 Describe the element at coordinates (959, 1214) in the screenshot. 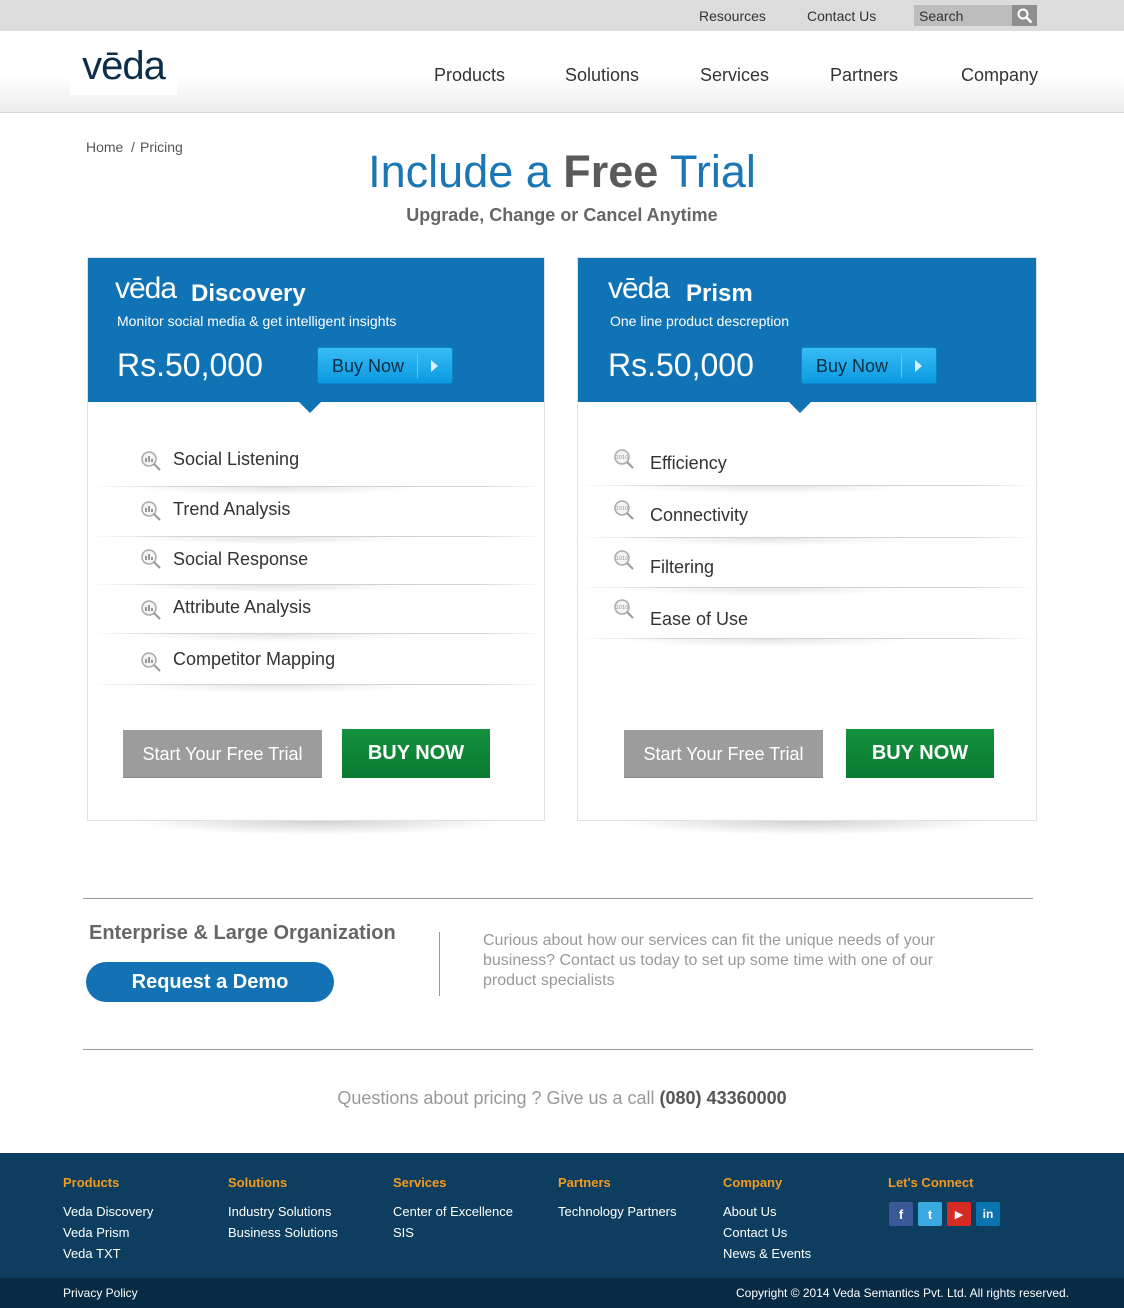

I see `youtube-icon: ▶` at that location.